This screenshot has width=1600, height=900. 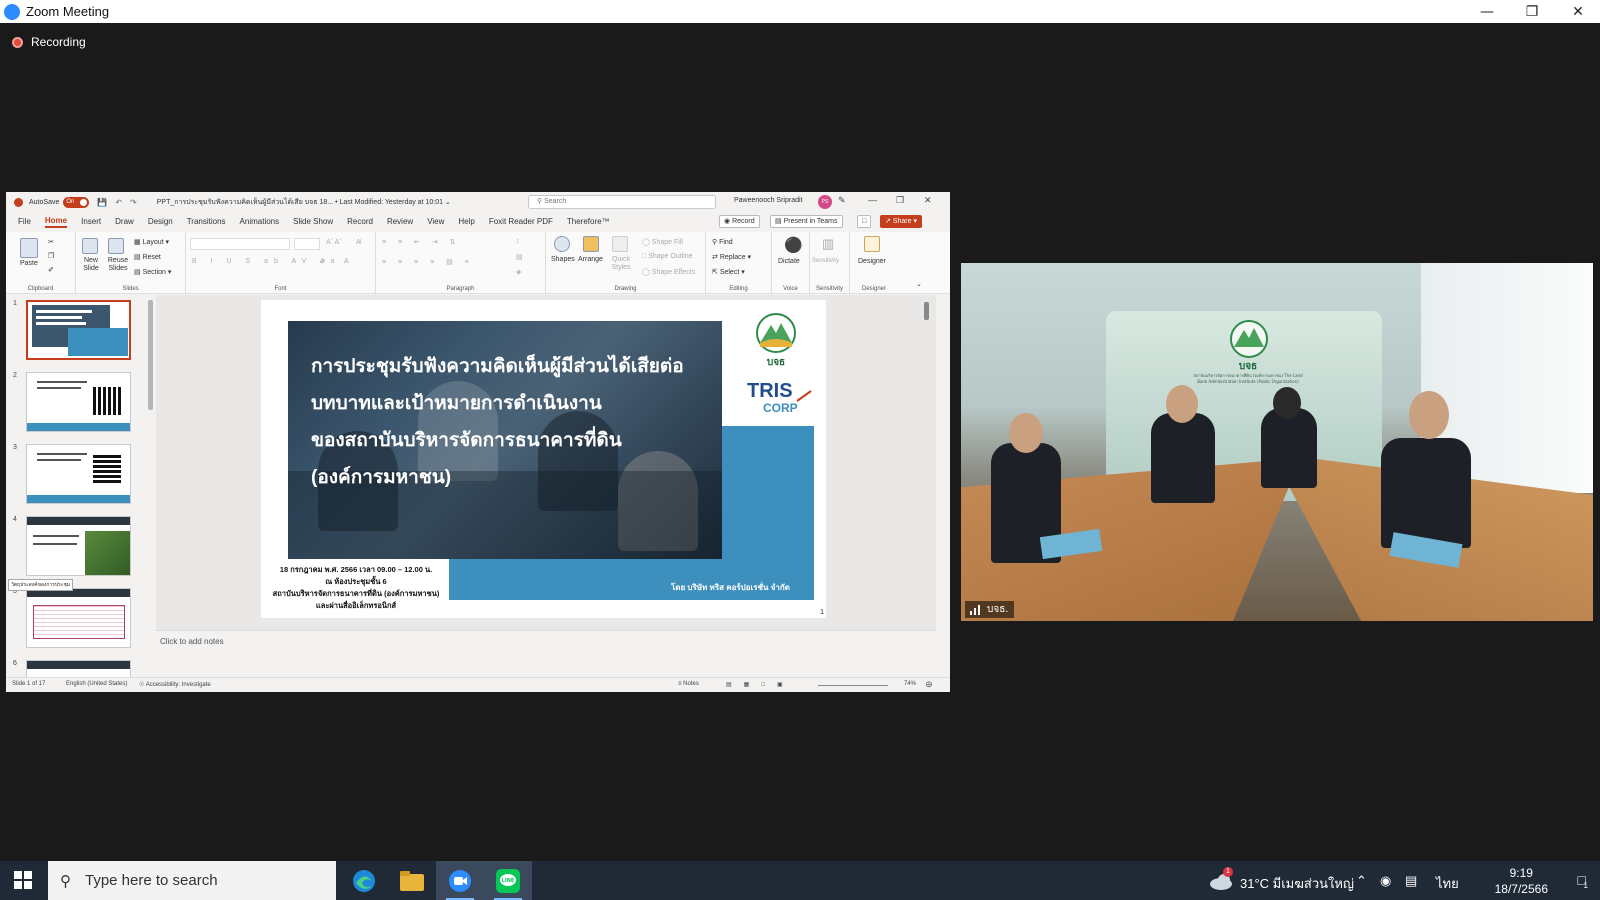 What do you see at coordinates (853, 685) in the screenshot?
I see `zoom-slider` at bounding box center [853, 685].